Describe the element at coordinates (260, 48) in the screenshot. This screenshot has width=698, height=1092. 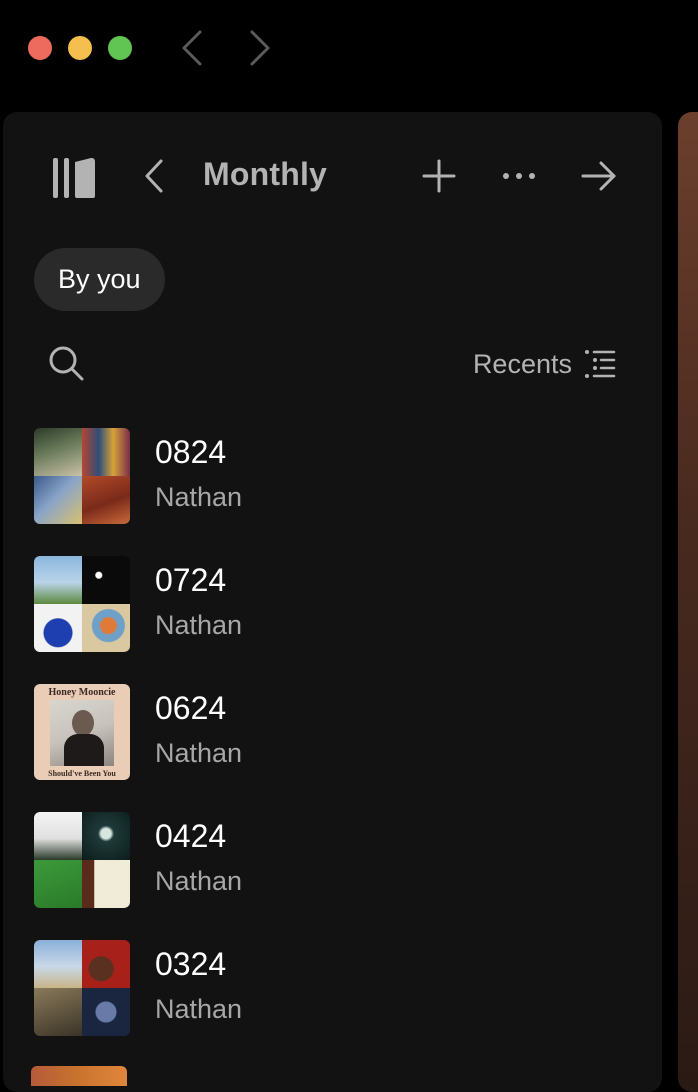
I see `forward-icon` at that location.